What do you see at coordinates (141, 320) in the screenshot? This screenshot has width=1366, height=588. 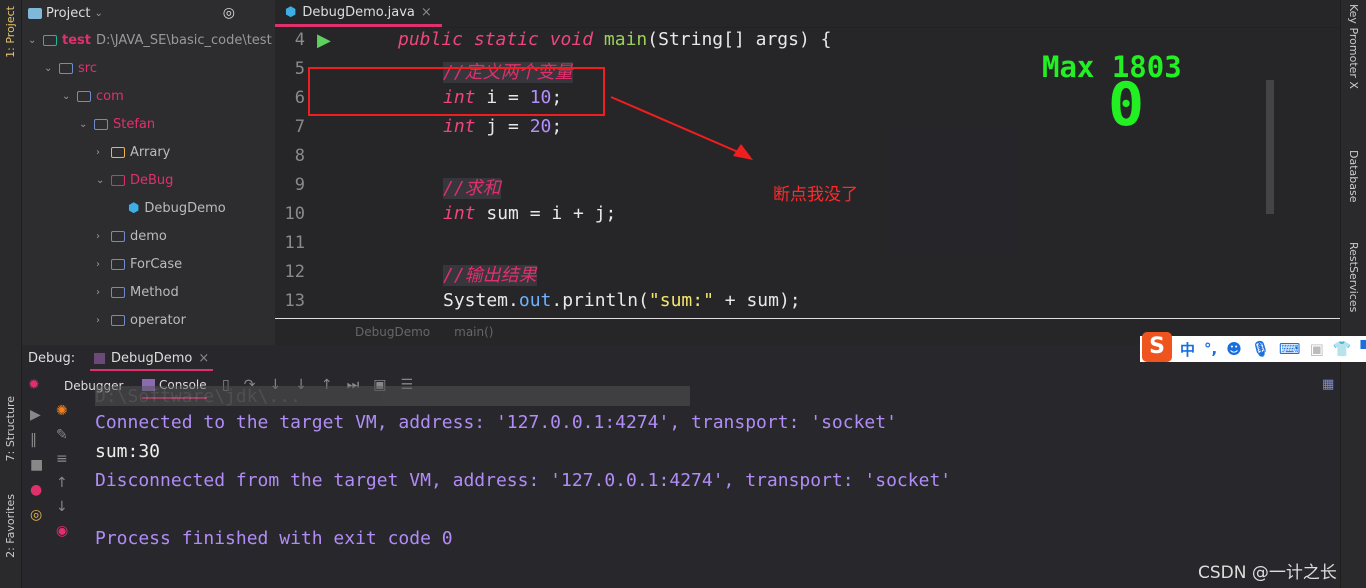 I see `tree-item: › operator` at bounding box center [141, 320].